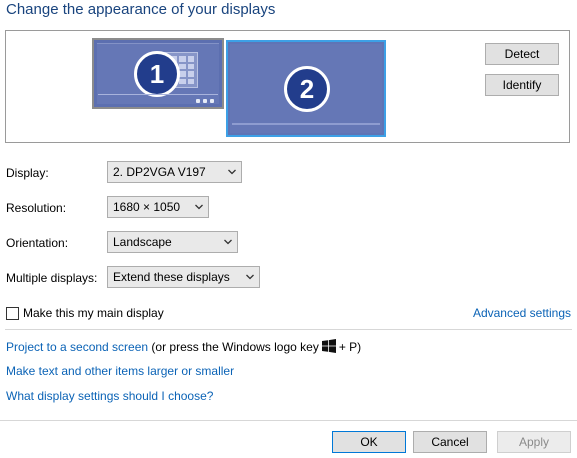  Describe the element at coordinates (27, 173) in the screenshot. I see `display-label: Display:` at that location.